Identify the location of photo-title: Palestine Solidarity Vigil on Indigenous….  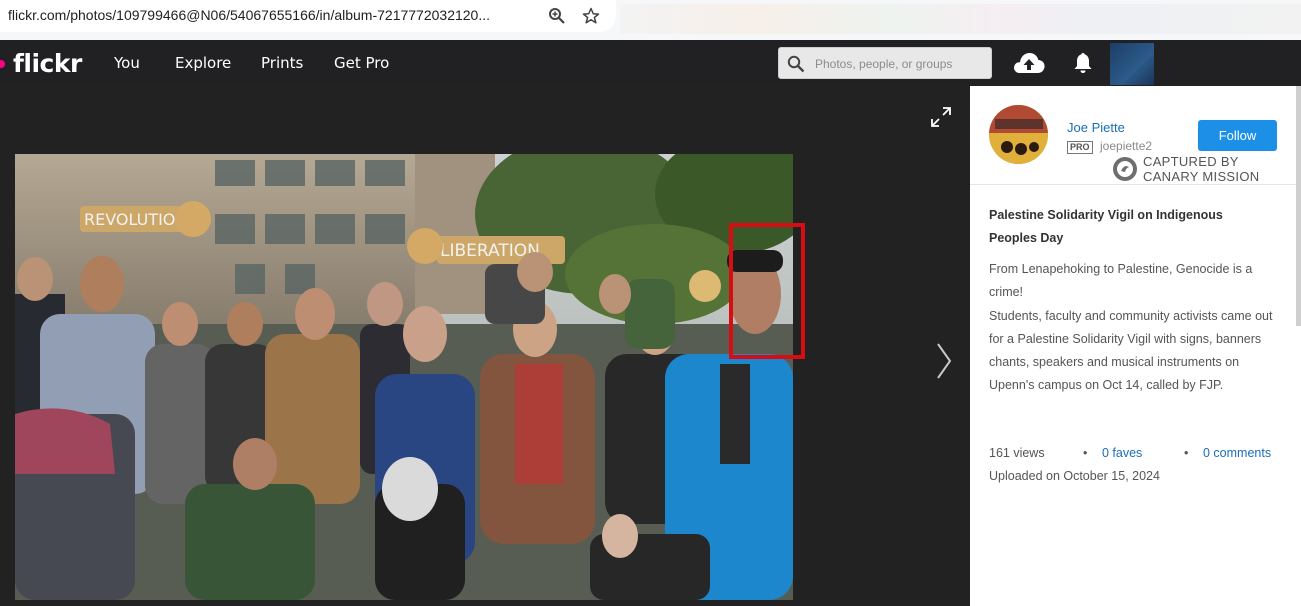
(1106, 226).